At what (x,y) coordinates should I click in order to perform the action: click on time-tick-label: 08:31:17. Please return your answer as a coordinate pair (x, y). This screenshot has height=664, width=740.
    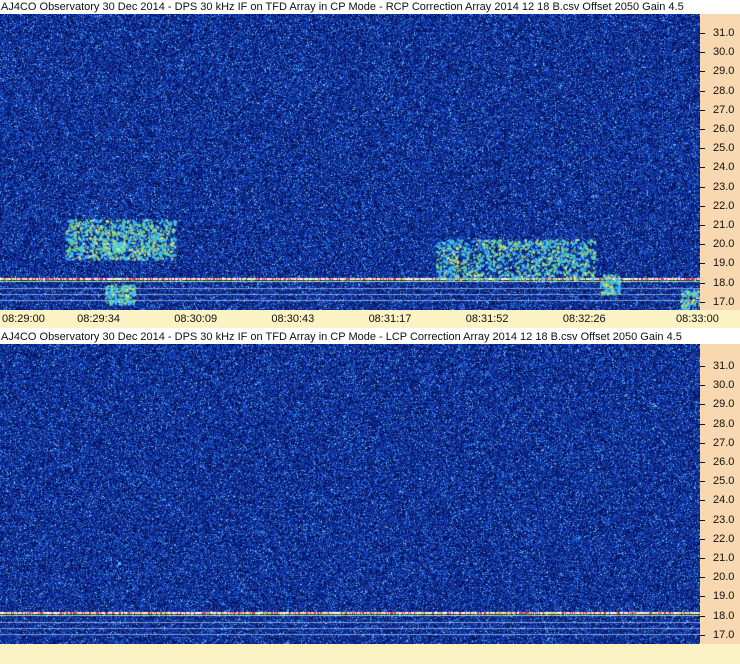
    Looking at the image, I should click on (390, 319).